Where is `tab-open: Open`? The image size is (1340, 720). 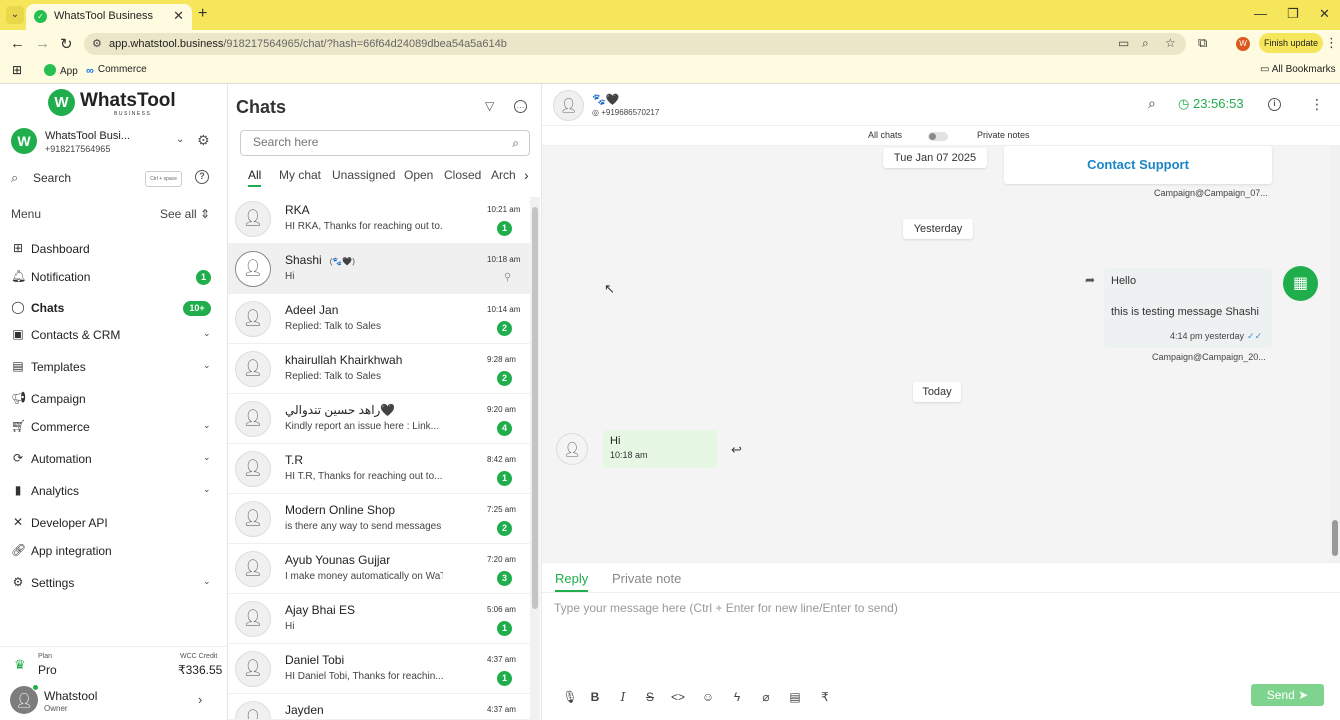
tab-open: Open is located at coordinates (418, 176).